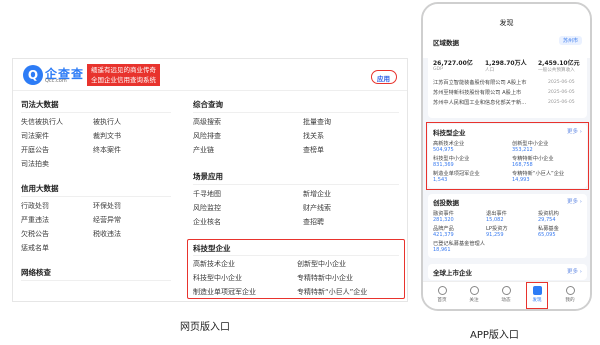 The image size is (600, 345). Describe the element at coordinates (548, 213) in the screenshot. I see `venture-item: 投资机构` at that location.